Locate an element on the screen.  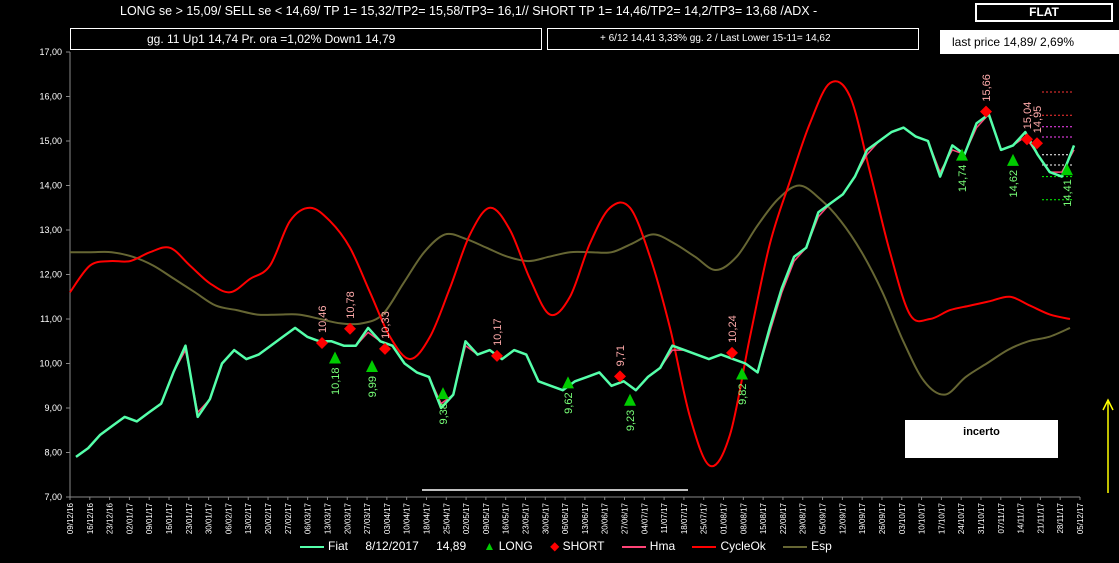
long-signal-label: 14,62 is located at coordinates (1014, 184).